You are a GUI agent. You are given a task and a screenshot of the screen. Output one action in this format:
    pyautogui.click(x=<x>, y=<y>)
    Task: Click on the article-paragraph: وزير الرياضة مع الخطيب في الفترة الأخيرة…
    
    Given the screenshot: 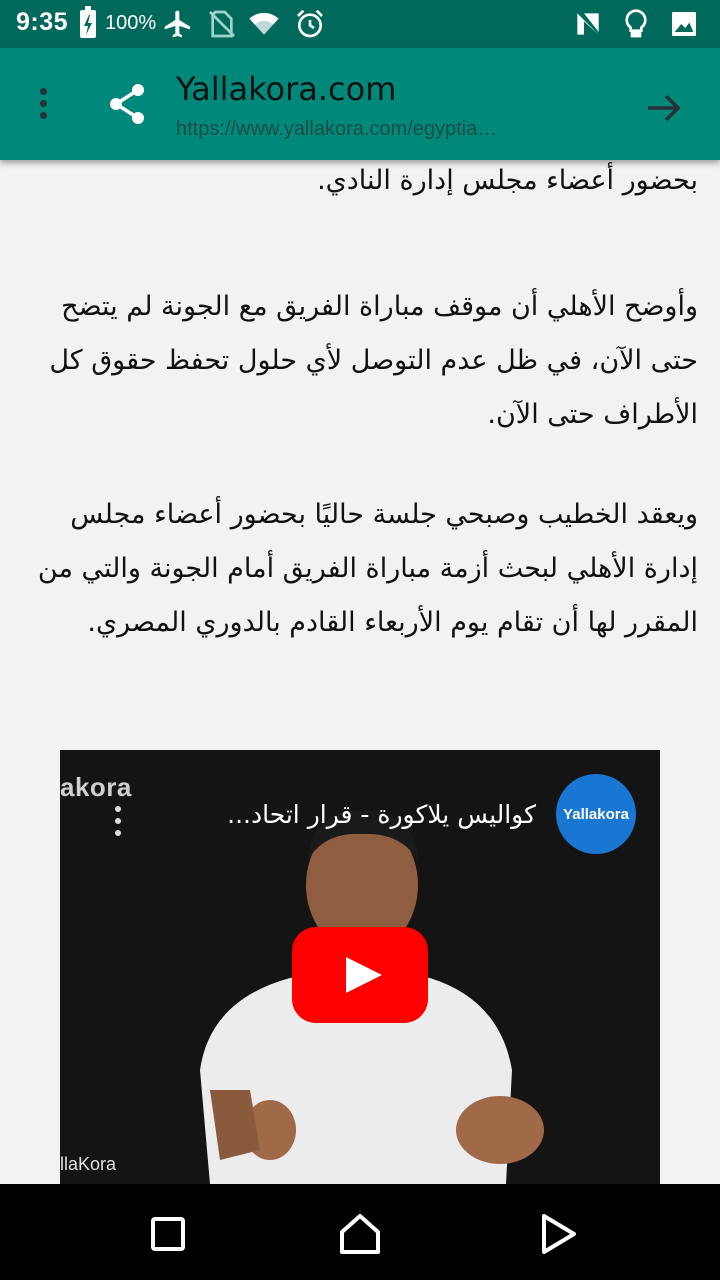 What is the action you would take?
    pyautogui.click(x=507, y=180)
    